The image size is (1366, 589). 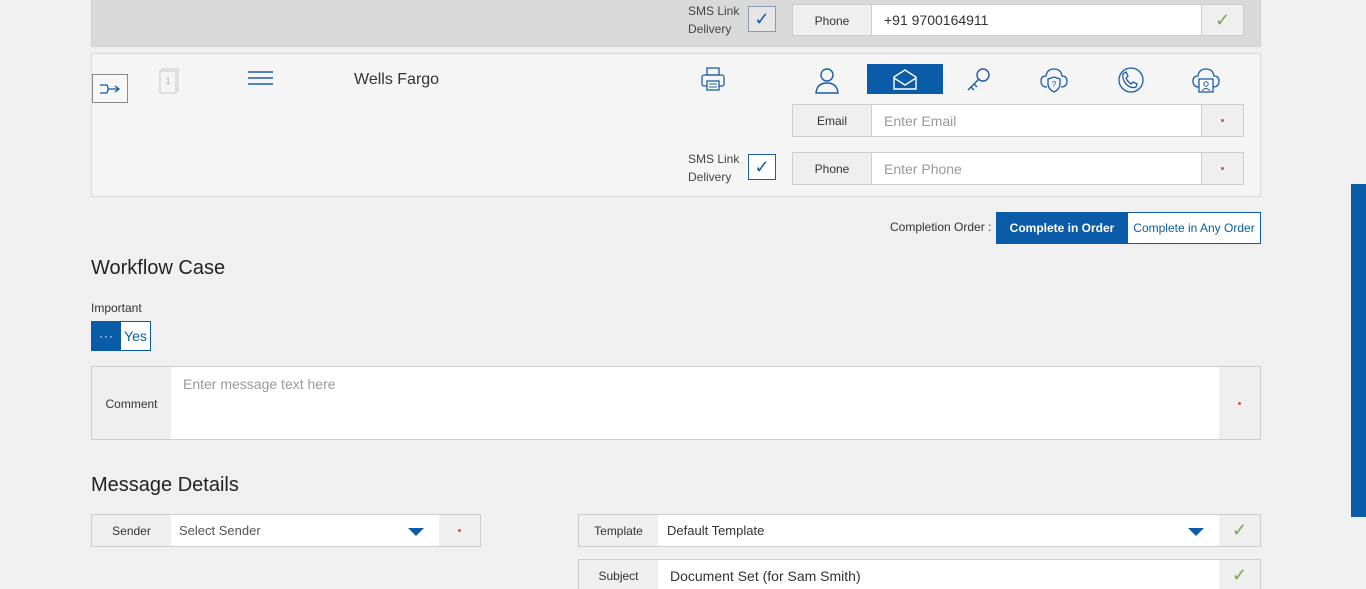 What do you see at coordinates (158, 268) in the screenshot?
I see `workflow-case-title: Workflow Case` at bounding box center [158, 268].